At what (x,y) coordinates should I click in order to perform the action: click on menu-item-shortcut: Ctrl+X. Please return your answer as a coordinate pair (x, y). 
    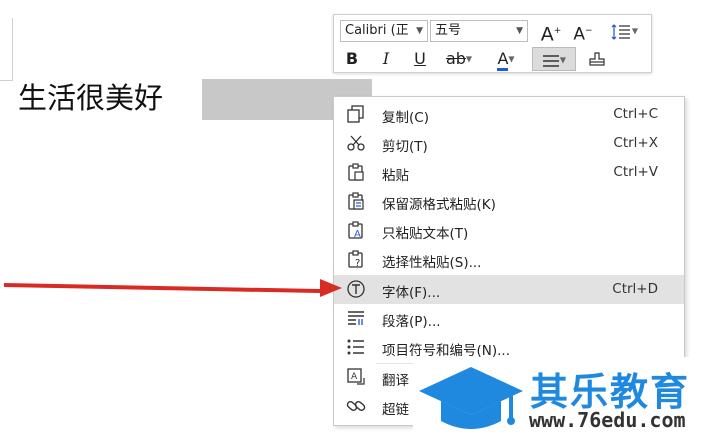
    Looking at the image, I should click on (635, 143).